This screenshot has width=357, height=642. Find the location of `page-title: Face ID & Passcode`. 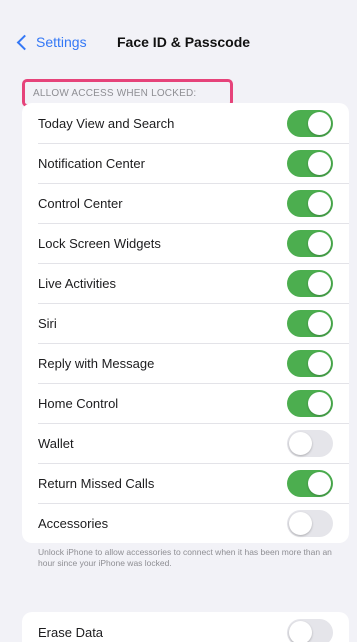

page-title: Face ID & Passcode is located at coordinates (184, 42).